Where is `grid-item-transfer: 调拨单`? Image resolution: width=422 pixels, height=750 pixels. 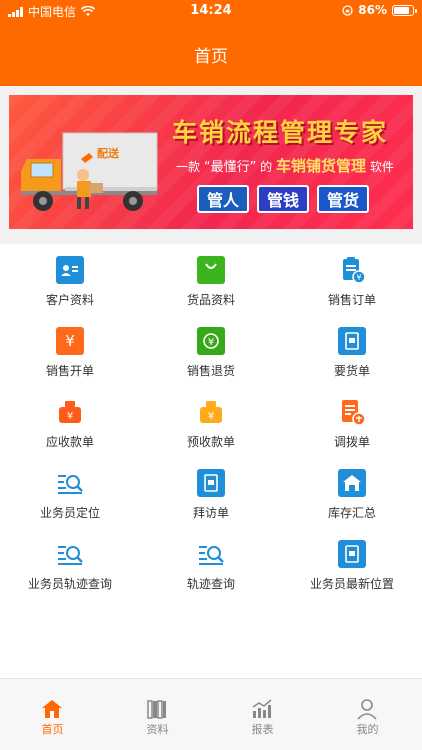
grid-item-transfer: 调拨单 is located at coordinates (352, 421).